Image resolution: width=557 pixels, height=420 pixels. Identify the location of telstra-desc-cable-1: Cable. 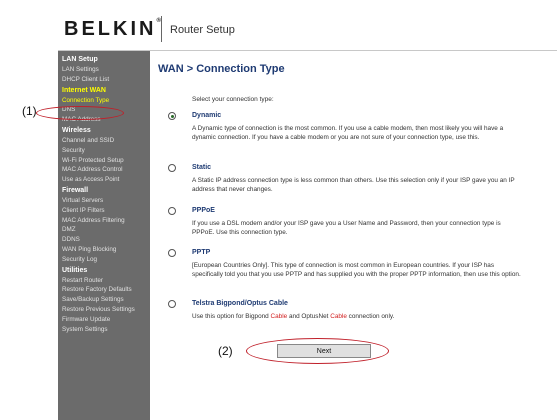
(279, 316).